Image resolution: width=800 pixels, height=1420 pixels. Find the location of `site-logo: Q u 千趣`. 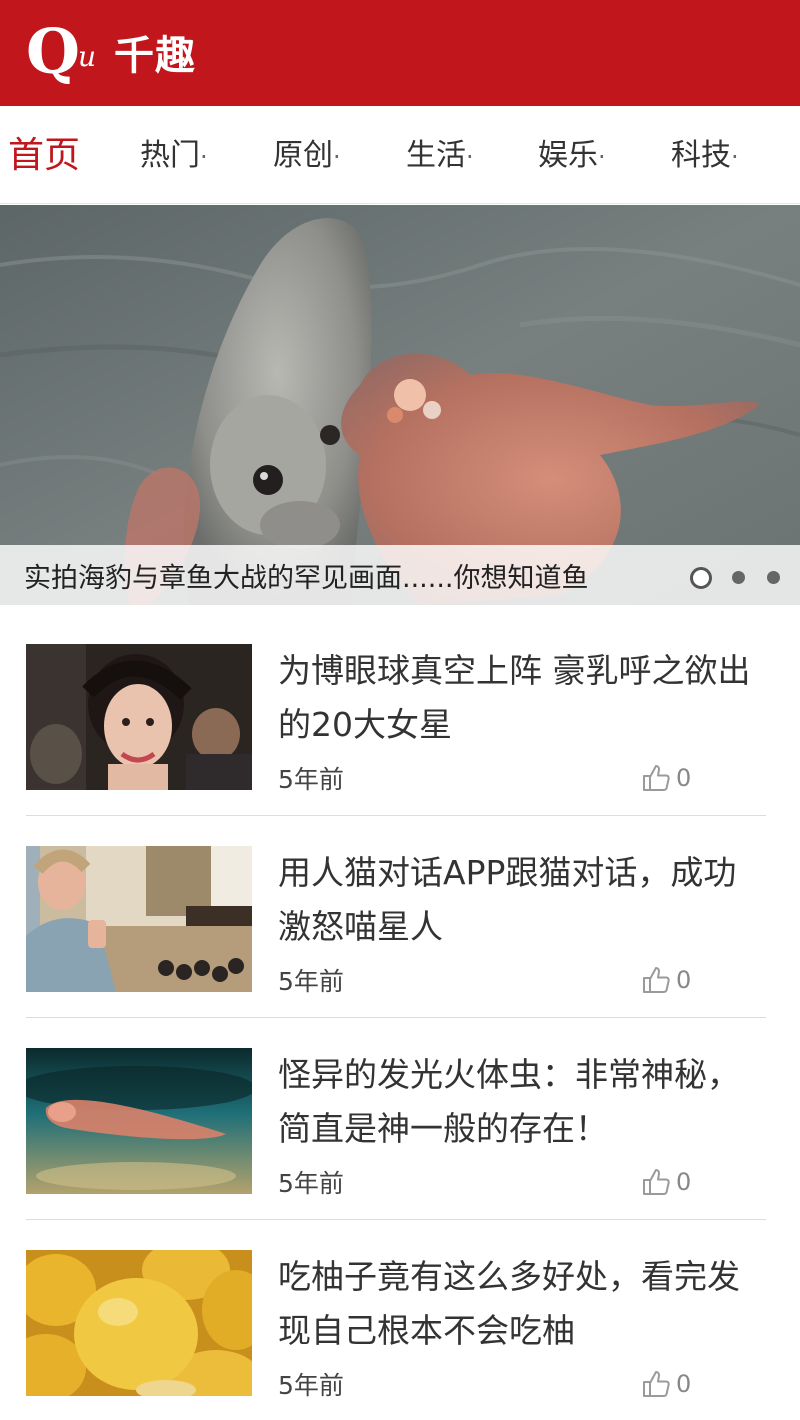

site-logo: Q u 千趣 is located at coordinates (111, 52).